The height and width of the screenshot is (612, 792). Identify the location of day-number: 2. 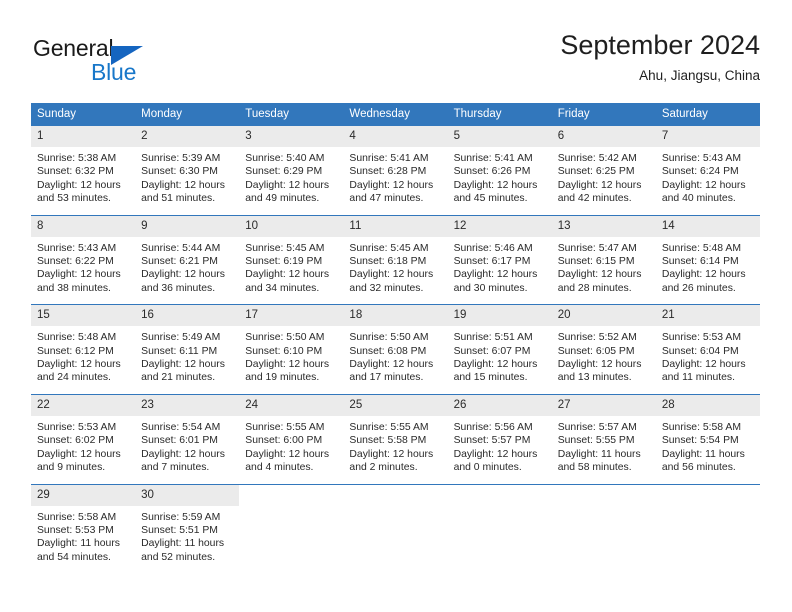
(187, 136).